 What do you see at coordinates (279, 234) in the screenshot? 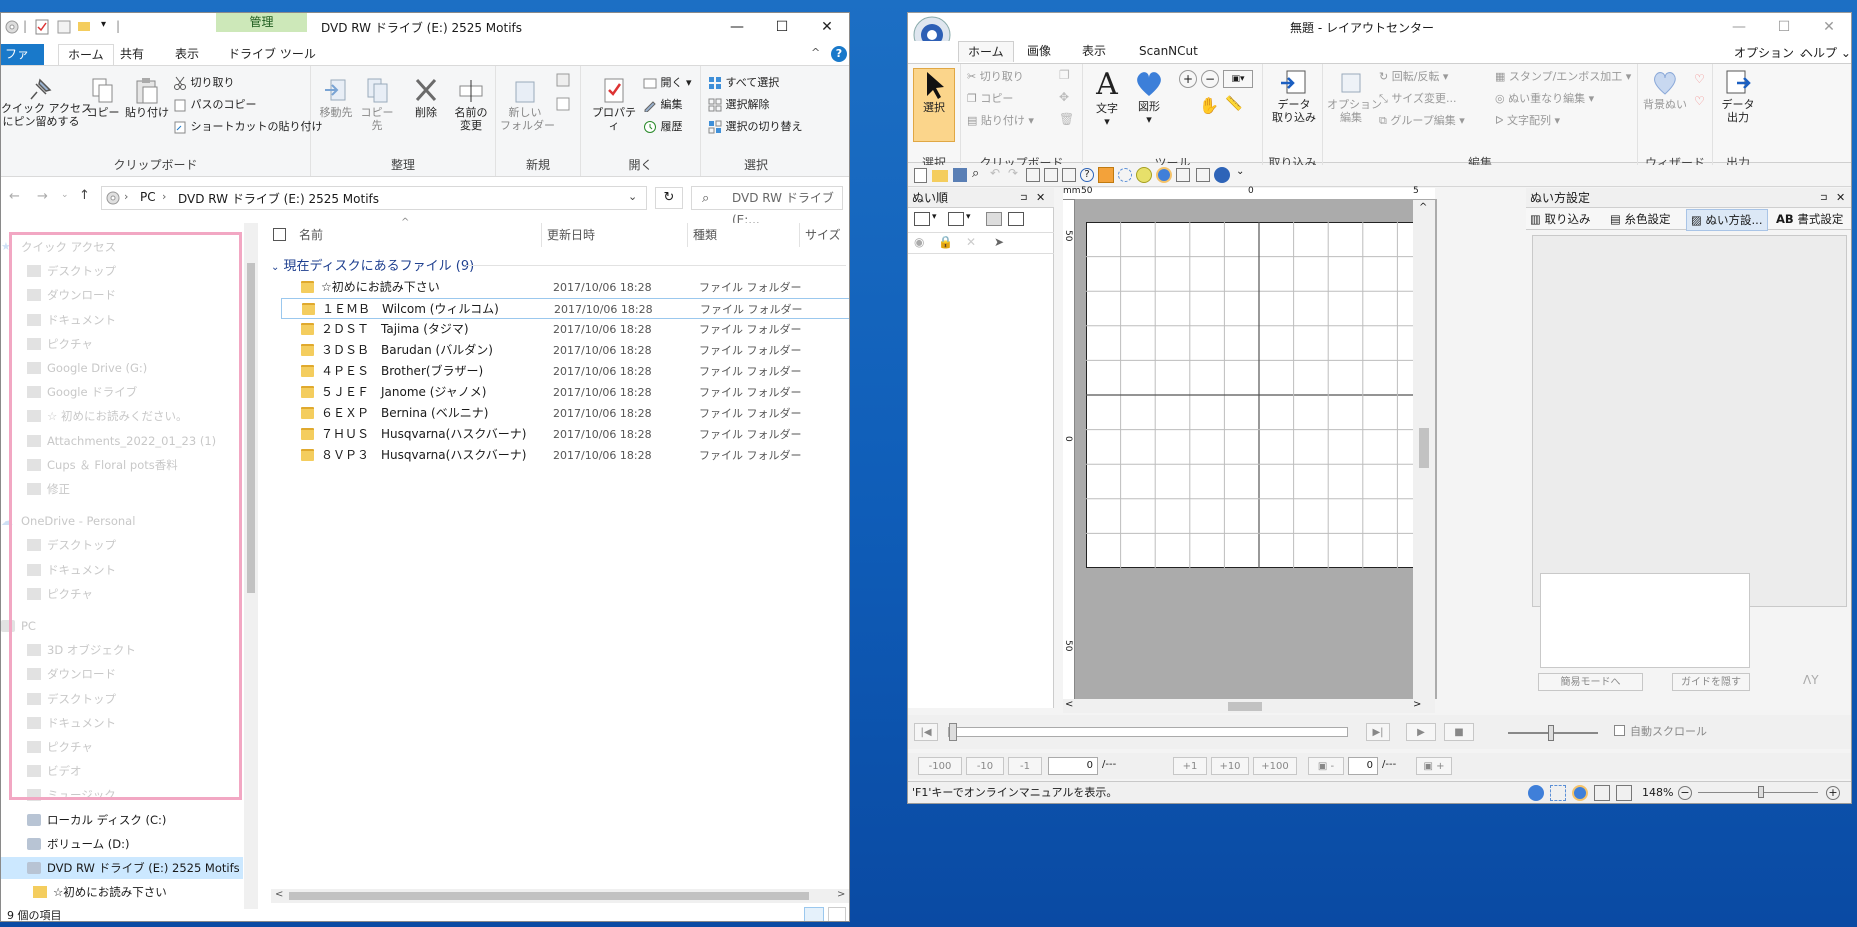
I see `select-all-checkbox` at bounding box center [279, 234].